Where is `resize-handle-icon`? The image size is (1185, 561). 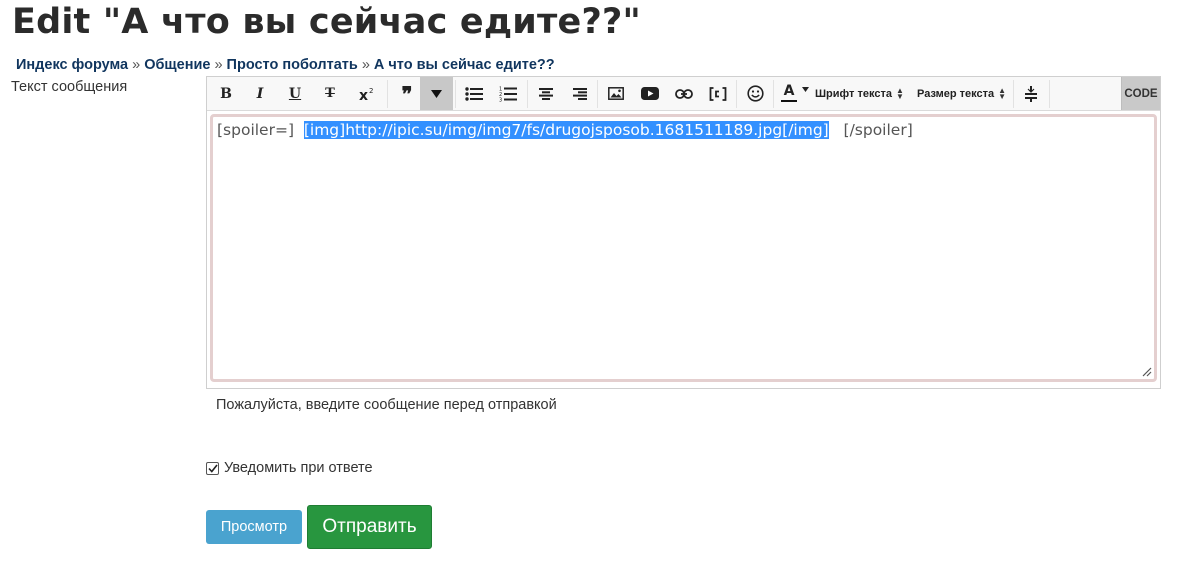 resize-handle-icon is located at coordinates (1147, 372).